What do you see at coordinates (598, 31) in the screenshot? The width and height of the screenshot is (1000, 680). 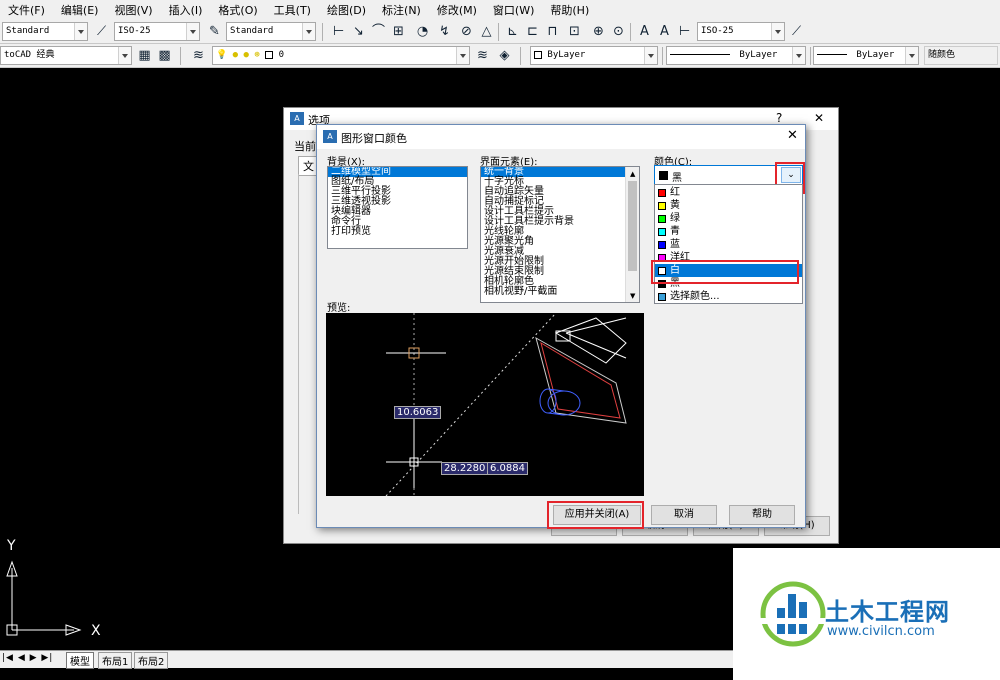 I see `center-mark-icon: ⊕` at bounding box center [598, 31].